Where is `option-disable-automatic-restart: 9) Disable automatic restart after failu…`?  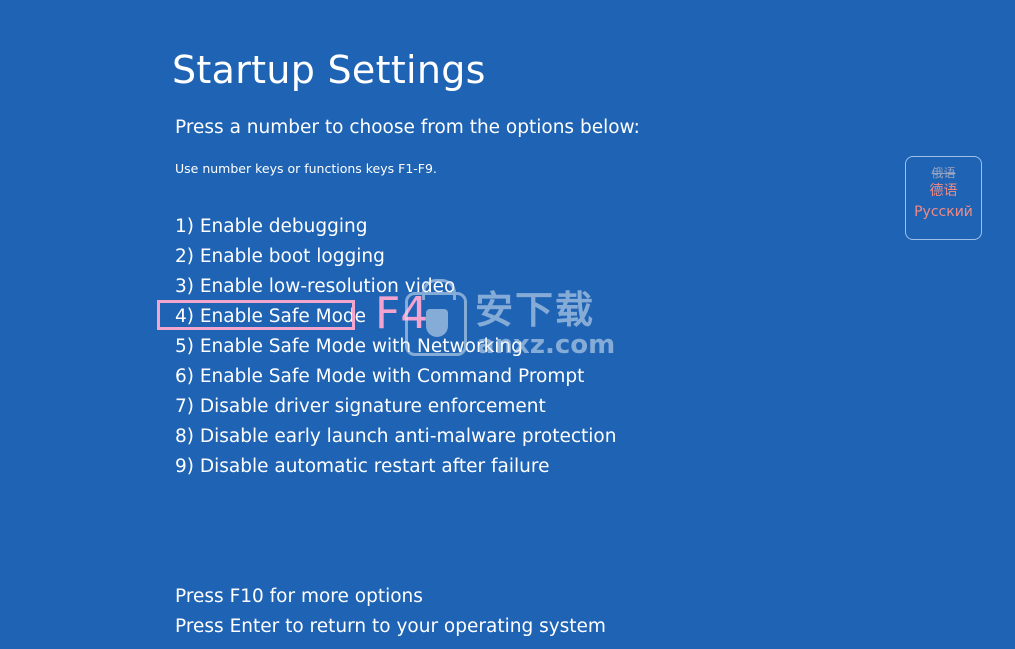 option-disable-automatic-restart: 9) Disable automatic restart after failu… is located at coordinates (395, 467).